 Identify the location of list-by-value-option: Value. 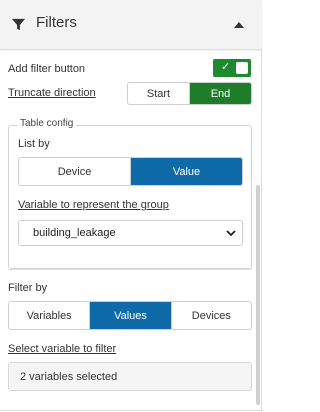
(186, 171).